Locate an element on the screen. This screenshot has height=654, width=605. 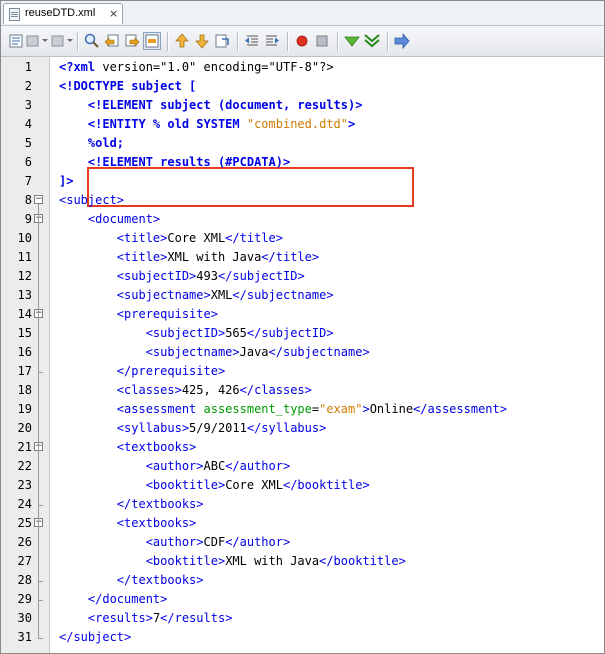
editor-toolbar is located at coordinates (302, 41).